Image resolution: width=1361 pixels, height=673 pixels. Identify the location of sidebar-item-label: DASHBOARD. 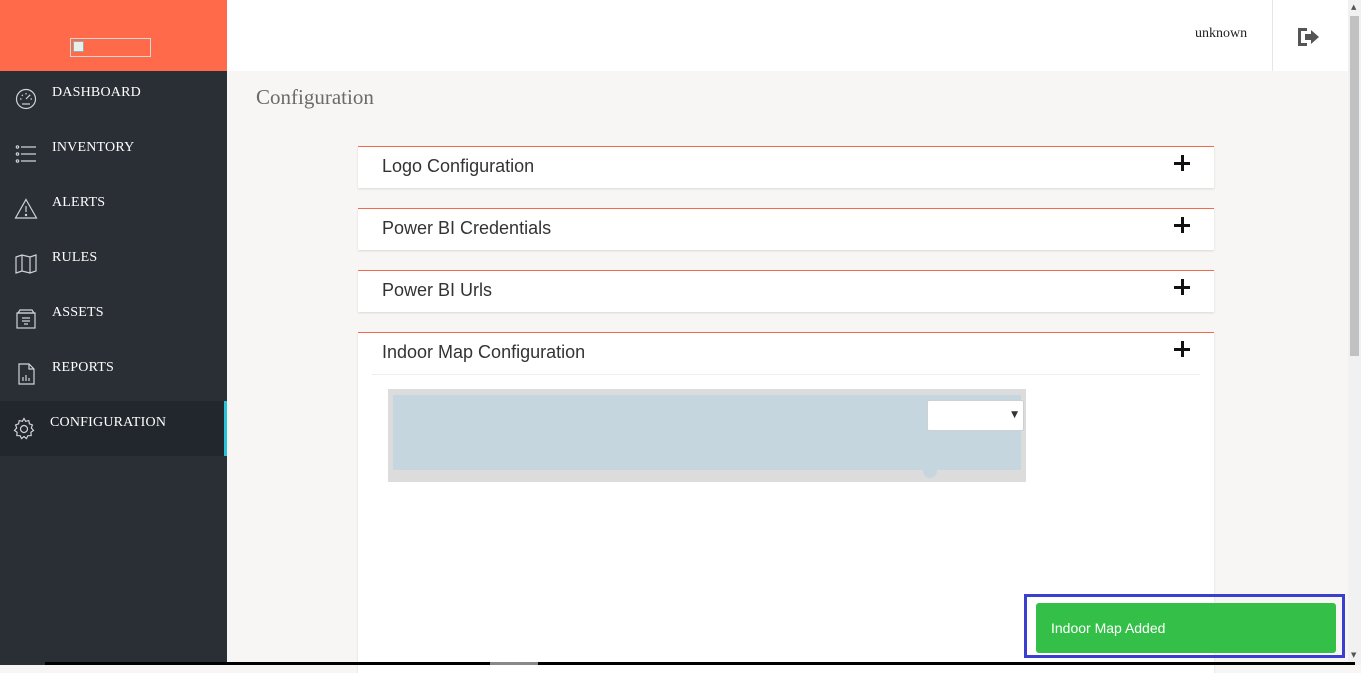
(96, 92).